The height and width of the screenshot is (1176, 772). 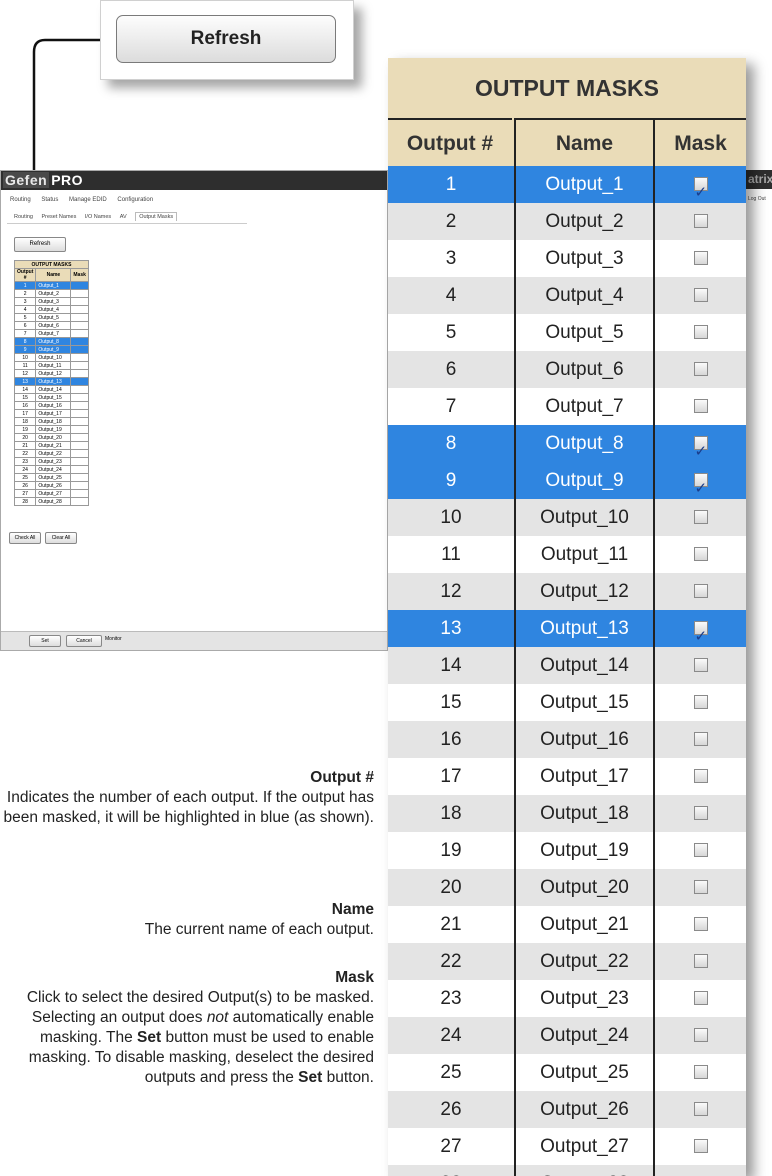 I want to click on set-button: Set, so click(x=45, y=641).